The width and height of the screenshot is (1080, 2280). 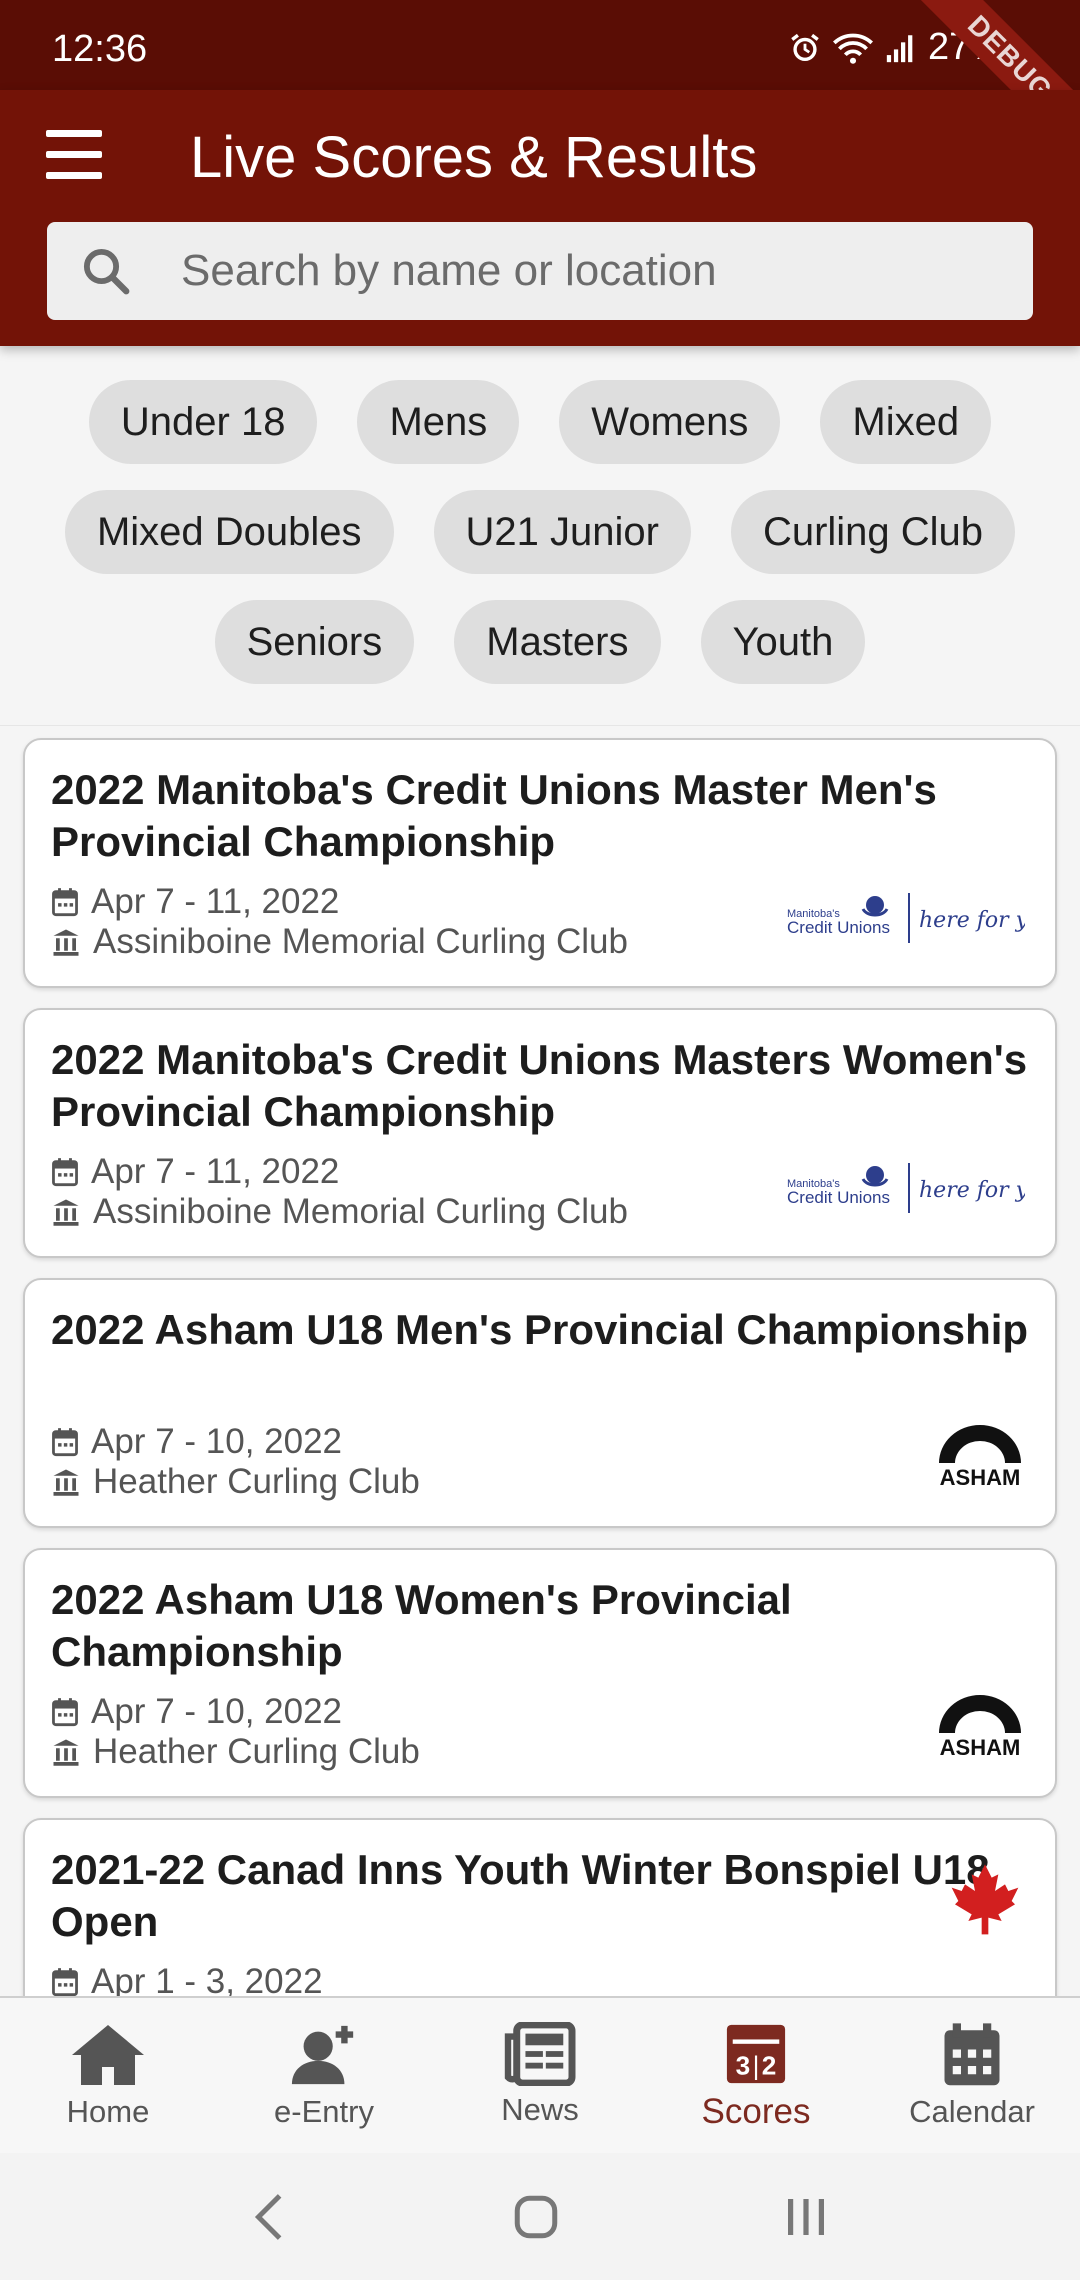 I want to click on event-meta: Apr 1 - 3, 2022, so click(x=187, y=1979).